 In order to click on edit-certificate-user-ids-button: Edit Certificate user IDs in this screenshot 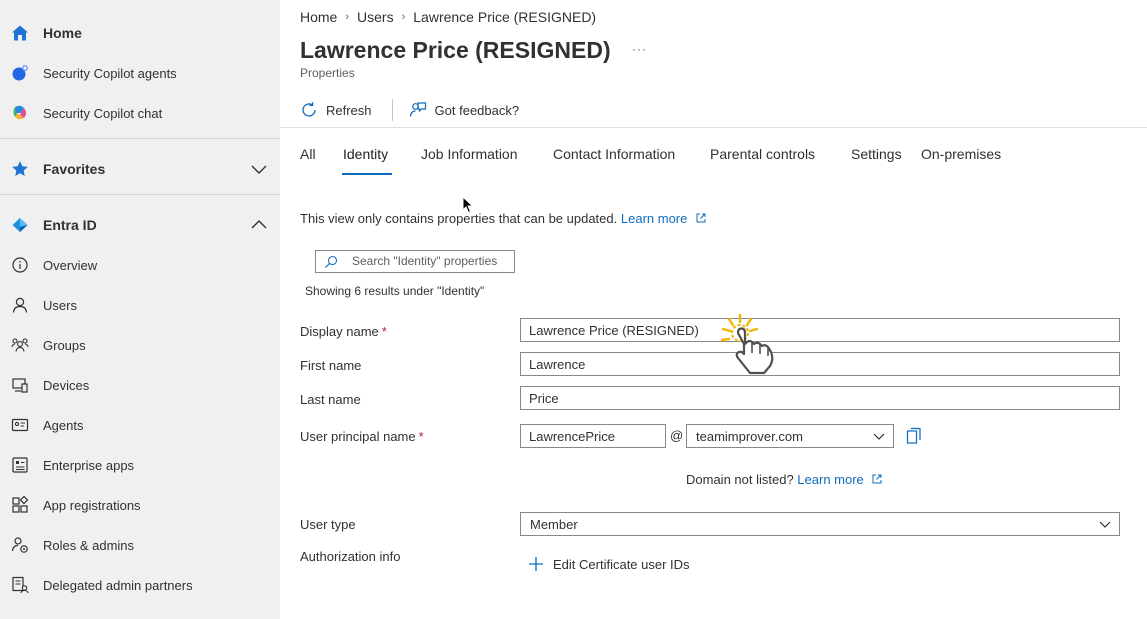, I will do `click(609, 564)`.